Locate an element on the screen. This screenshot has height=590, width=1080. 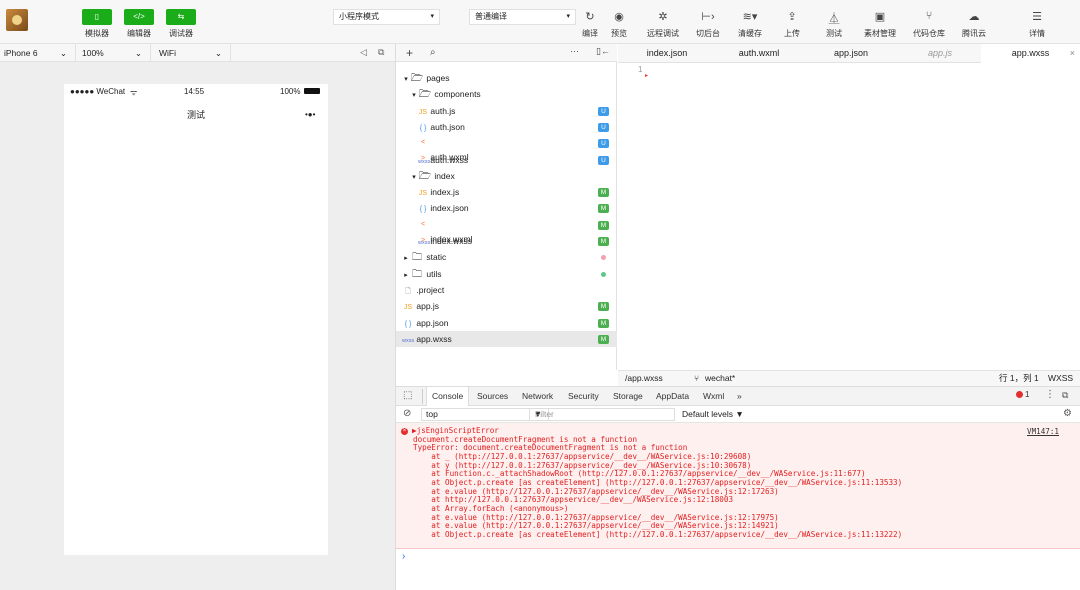
cloud-icon: ☁ is located at coordinates (974, 16).